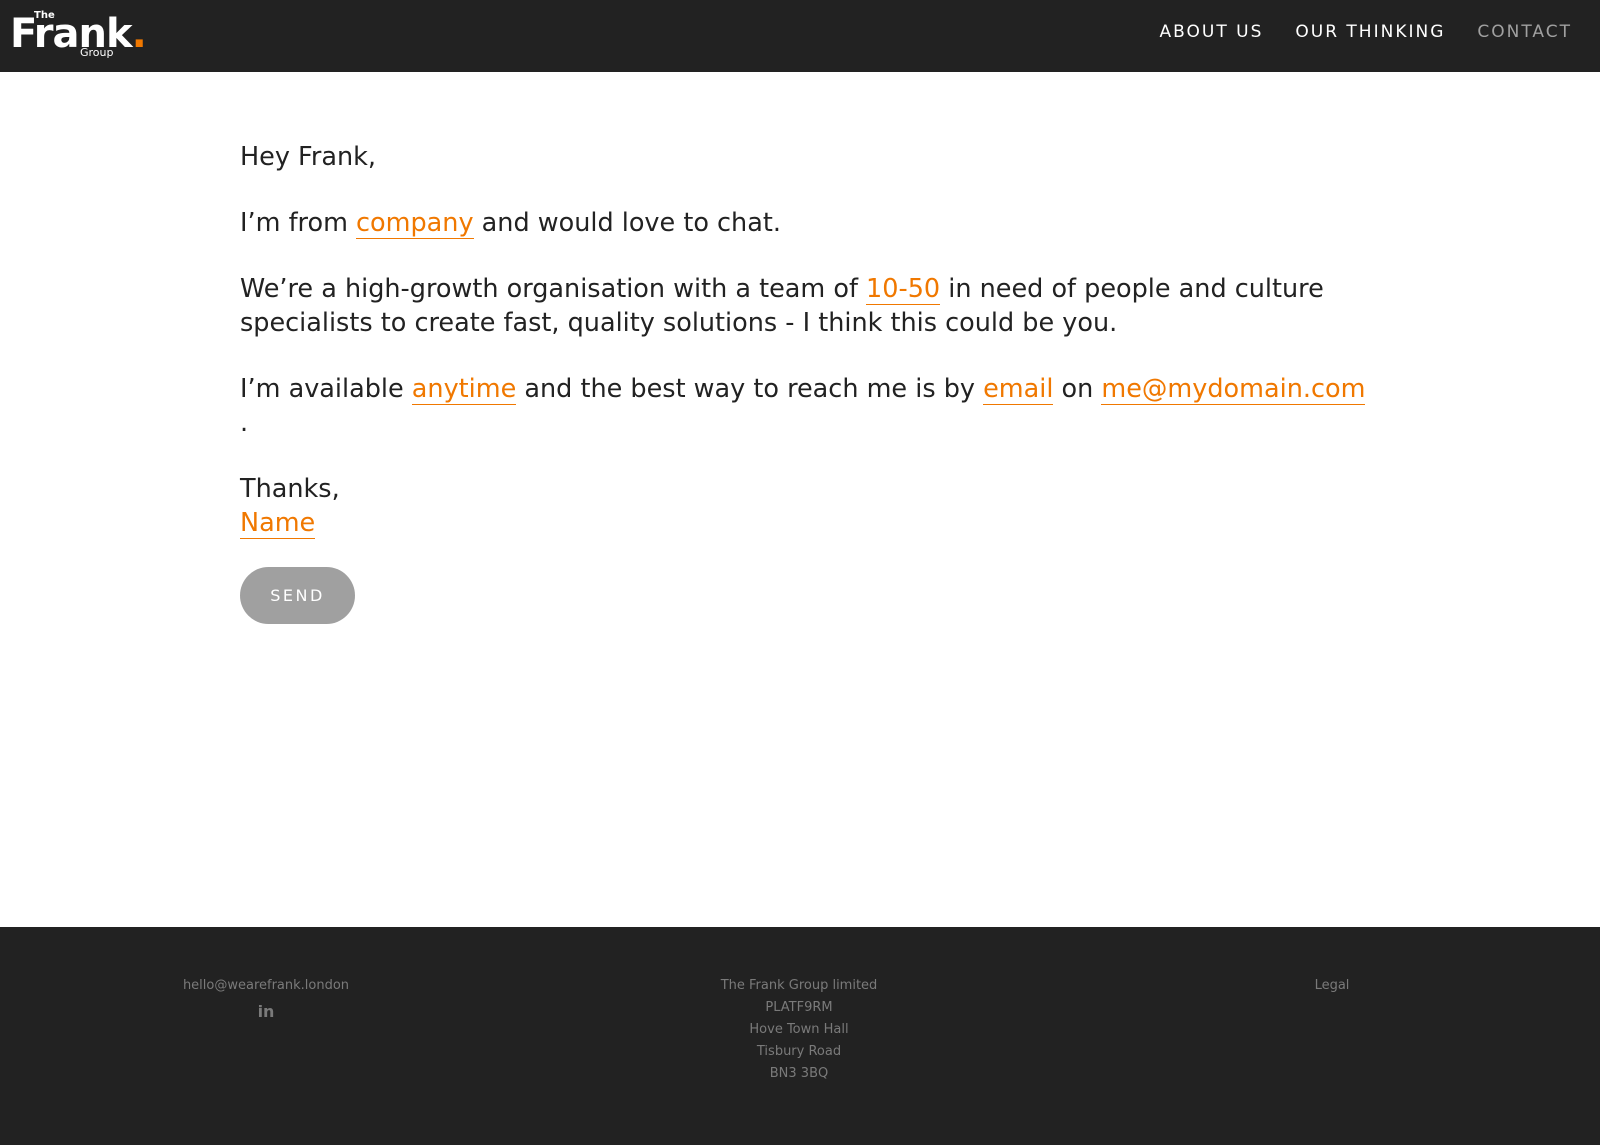 This screenshot has height=1145, width=1600. Describe the element at coordinates (297, 595) in the screenshot. I see `send-button: SEND` at that location.